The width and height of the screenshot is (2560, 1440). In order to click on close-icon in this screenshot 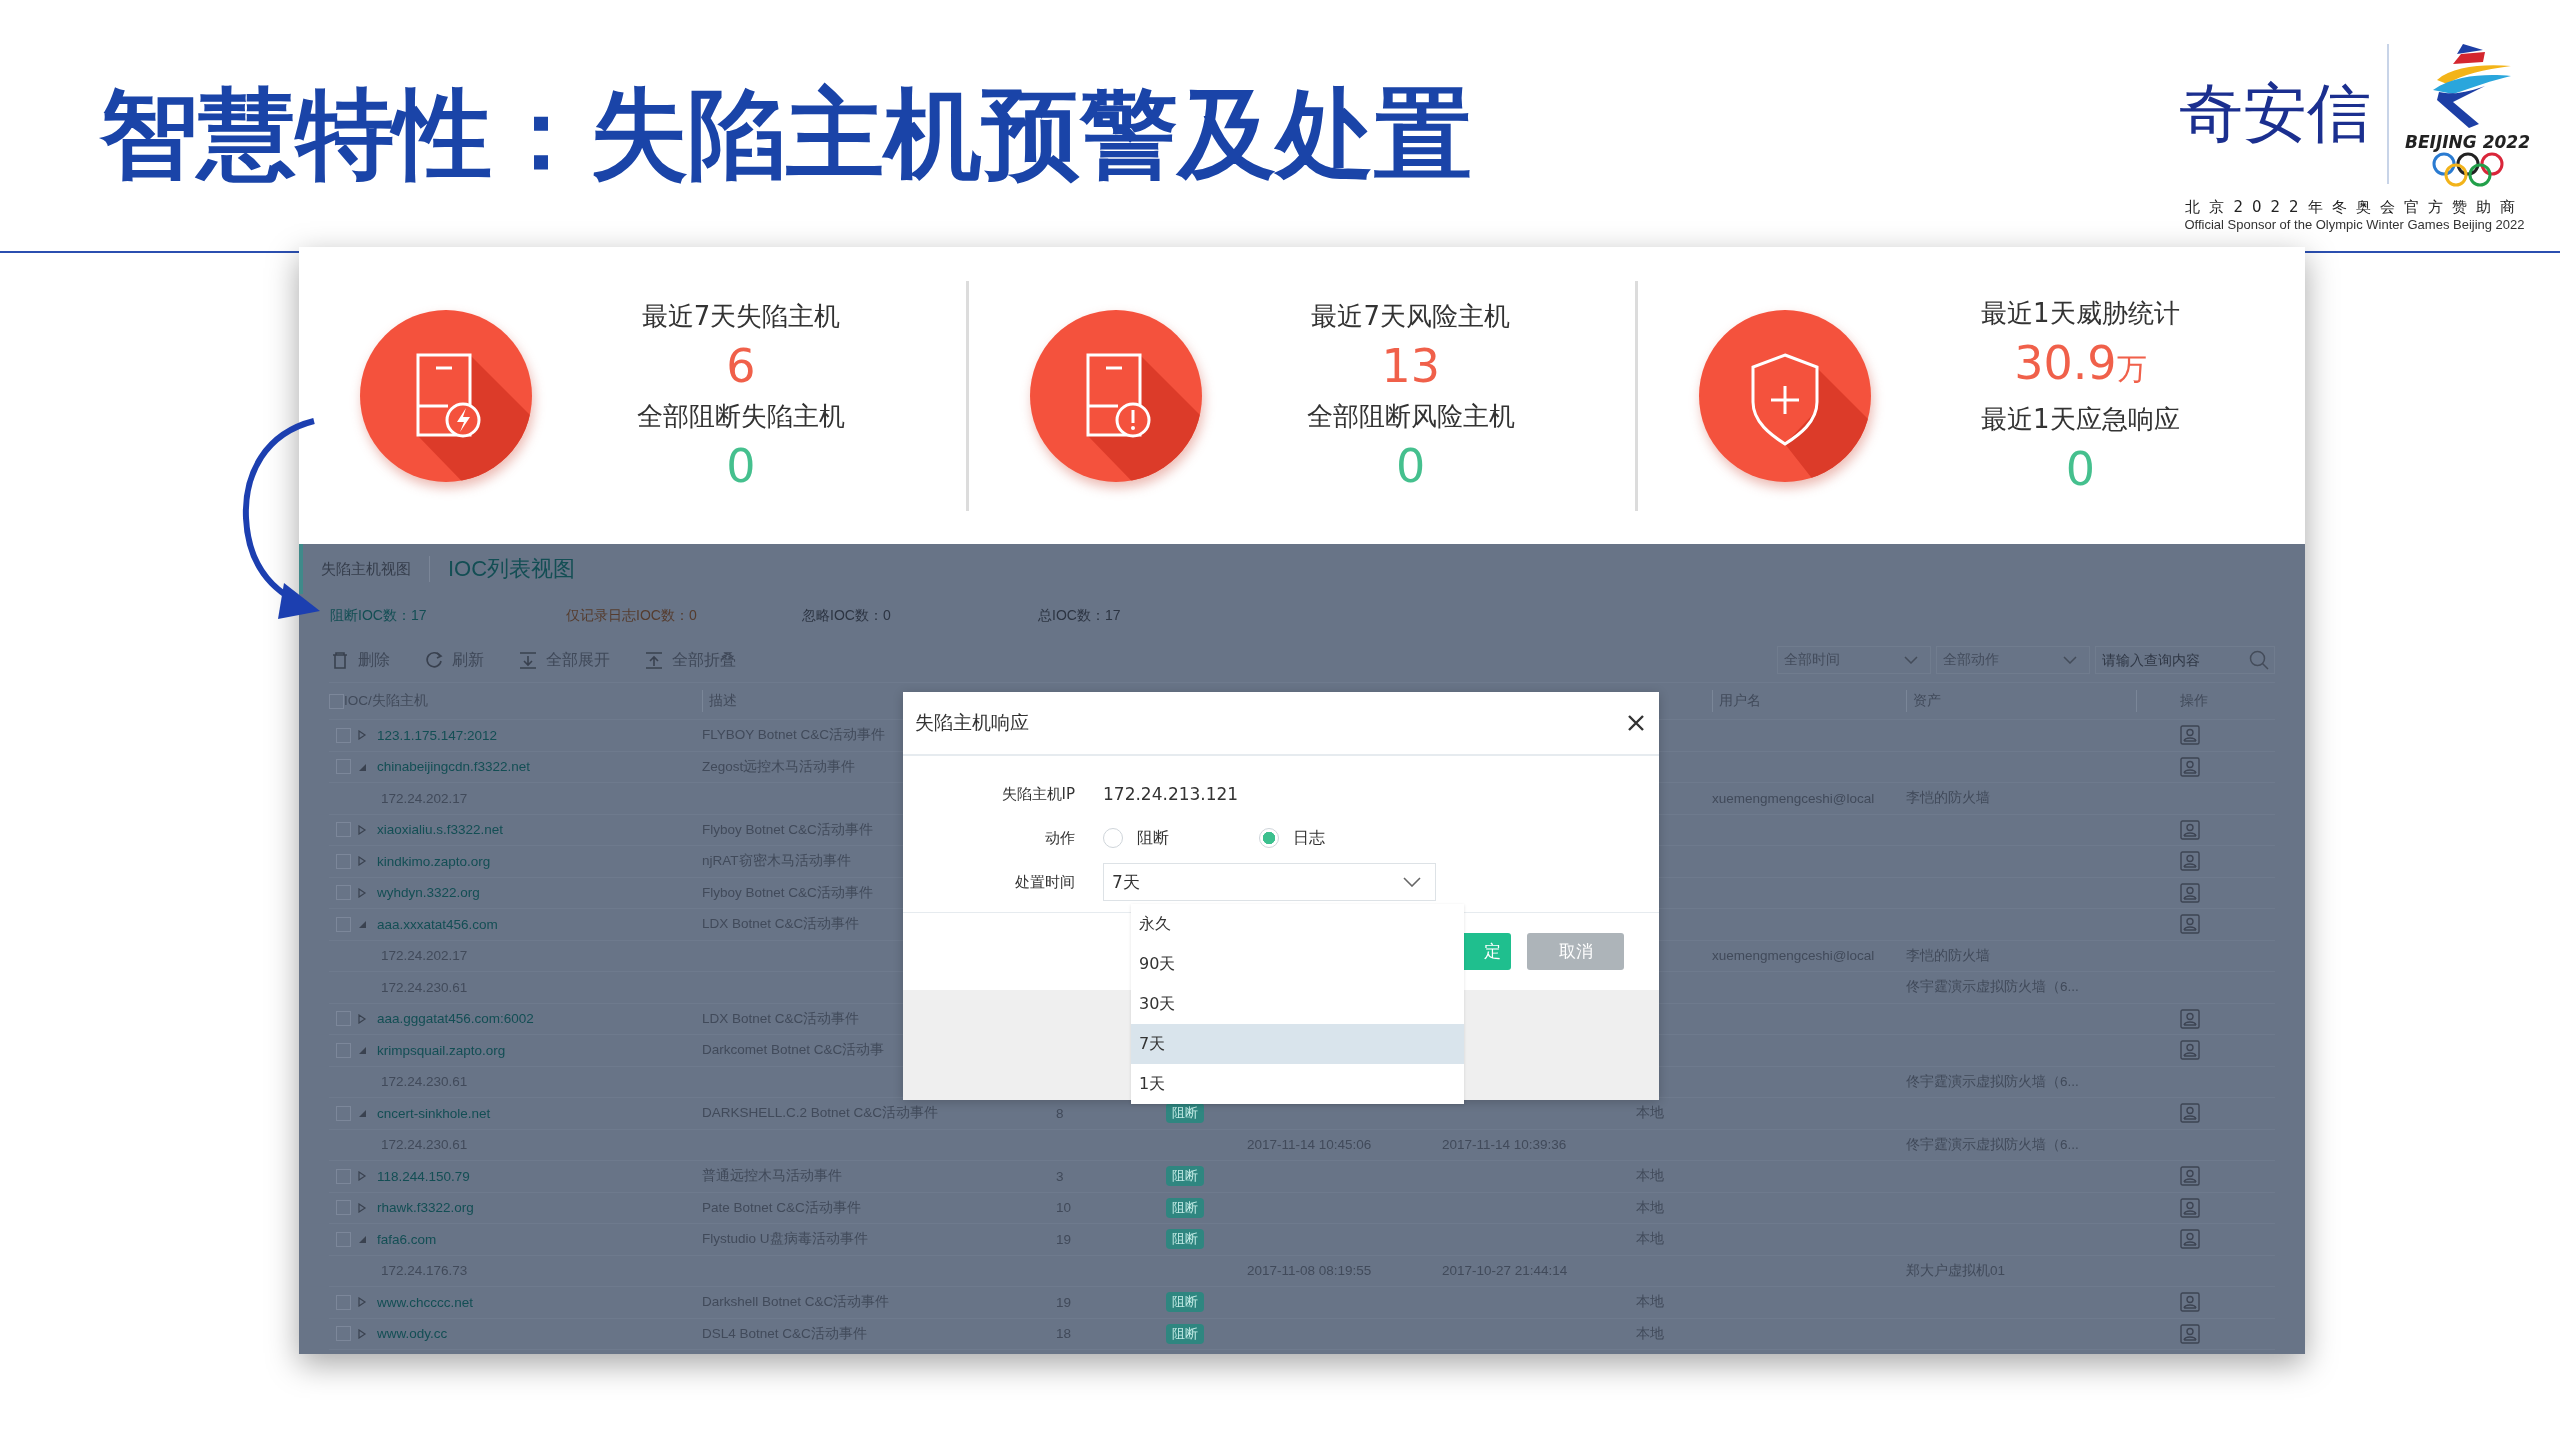, I will do `click(1636, 723)`.